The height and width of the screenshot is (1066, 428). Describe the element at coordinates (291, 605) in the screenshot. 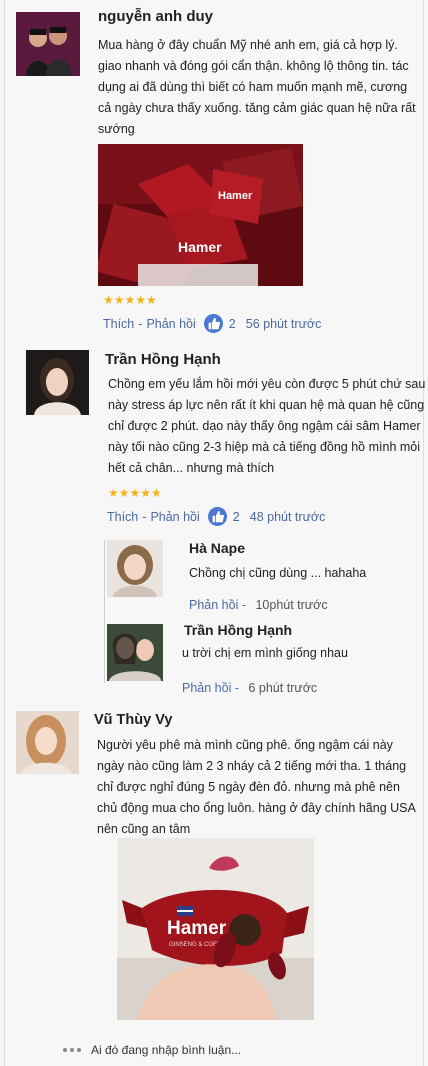

I see `timestamp: 10phút trước` at that location.